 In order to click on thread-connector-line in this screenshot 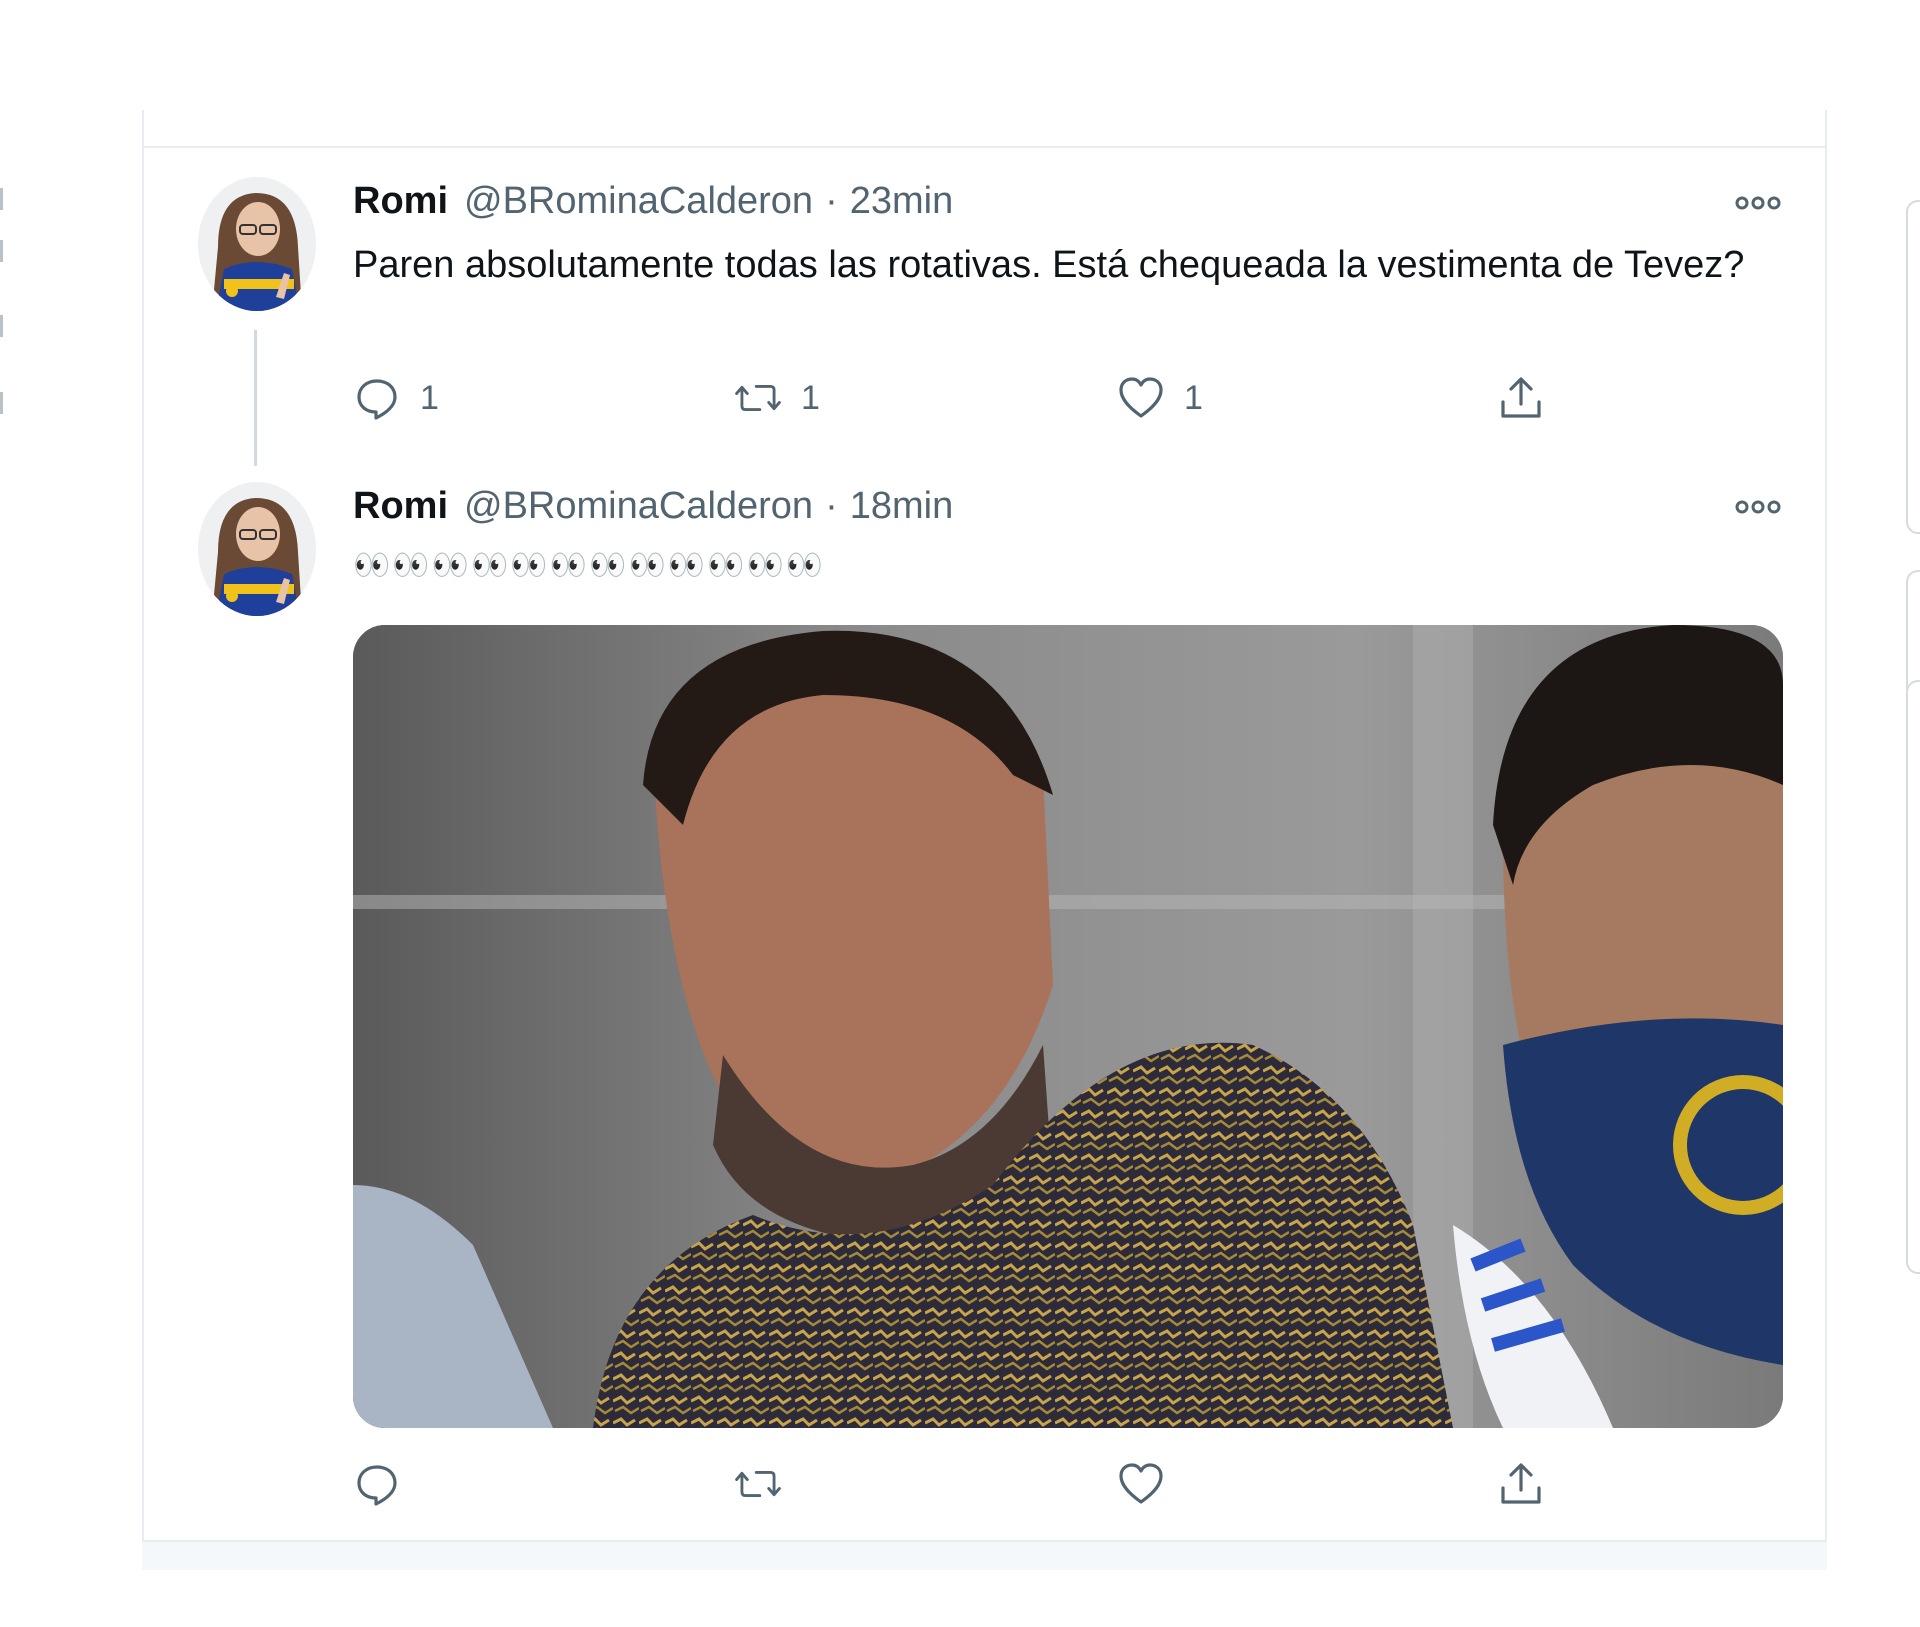, I will do `click(255, 398)`.